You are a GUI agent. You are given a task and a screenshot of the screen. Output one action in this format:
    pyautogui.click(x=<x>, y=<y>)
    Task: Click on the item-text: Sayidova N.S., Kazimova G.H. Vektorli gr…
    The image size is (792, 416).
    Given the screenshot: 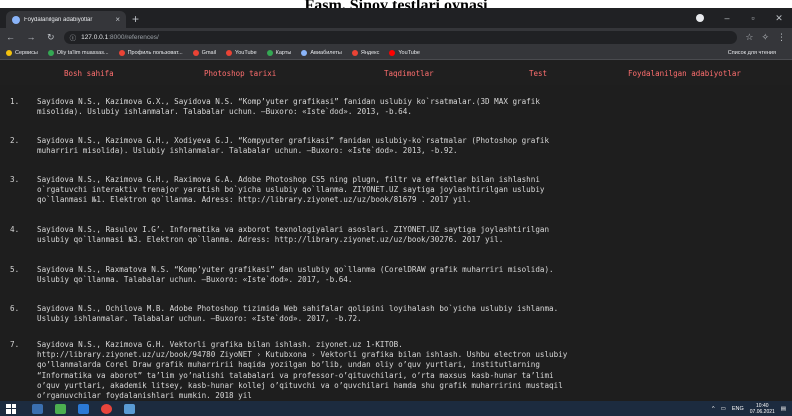 What is the action you would take?
    pyautogui.click(x=302, y=370)
    